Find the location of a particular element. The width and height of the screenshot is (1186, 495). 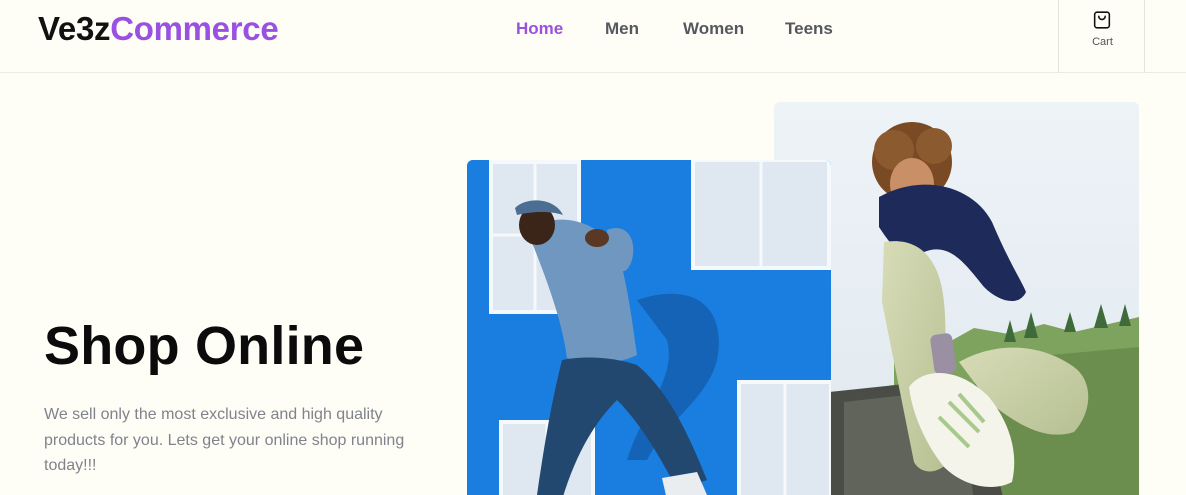

cart-label: Cart is located at coordinates (1102, 42).